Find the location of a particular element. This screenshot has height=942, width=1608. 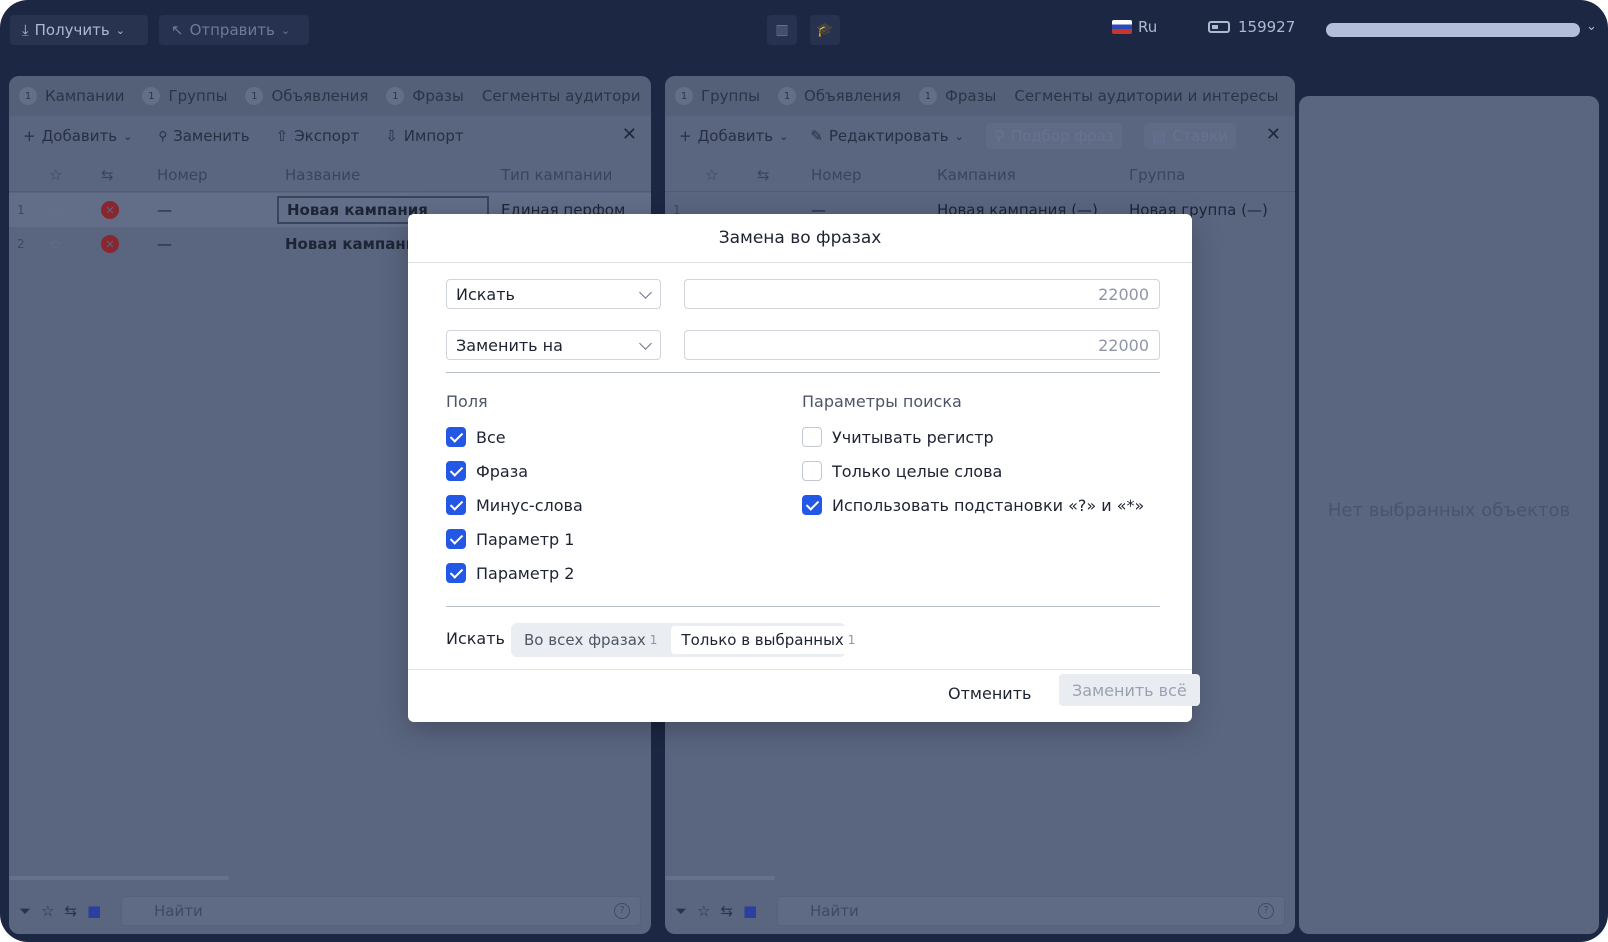

replace-mode-select: Заменить на is located at coordinates (553, 345).